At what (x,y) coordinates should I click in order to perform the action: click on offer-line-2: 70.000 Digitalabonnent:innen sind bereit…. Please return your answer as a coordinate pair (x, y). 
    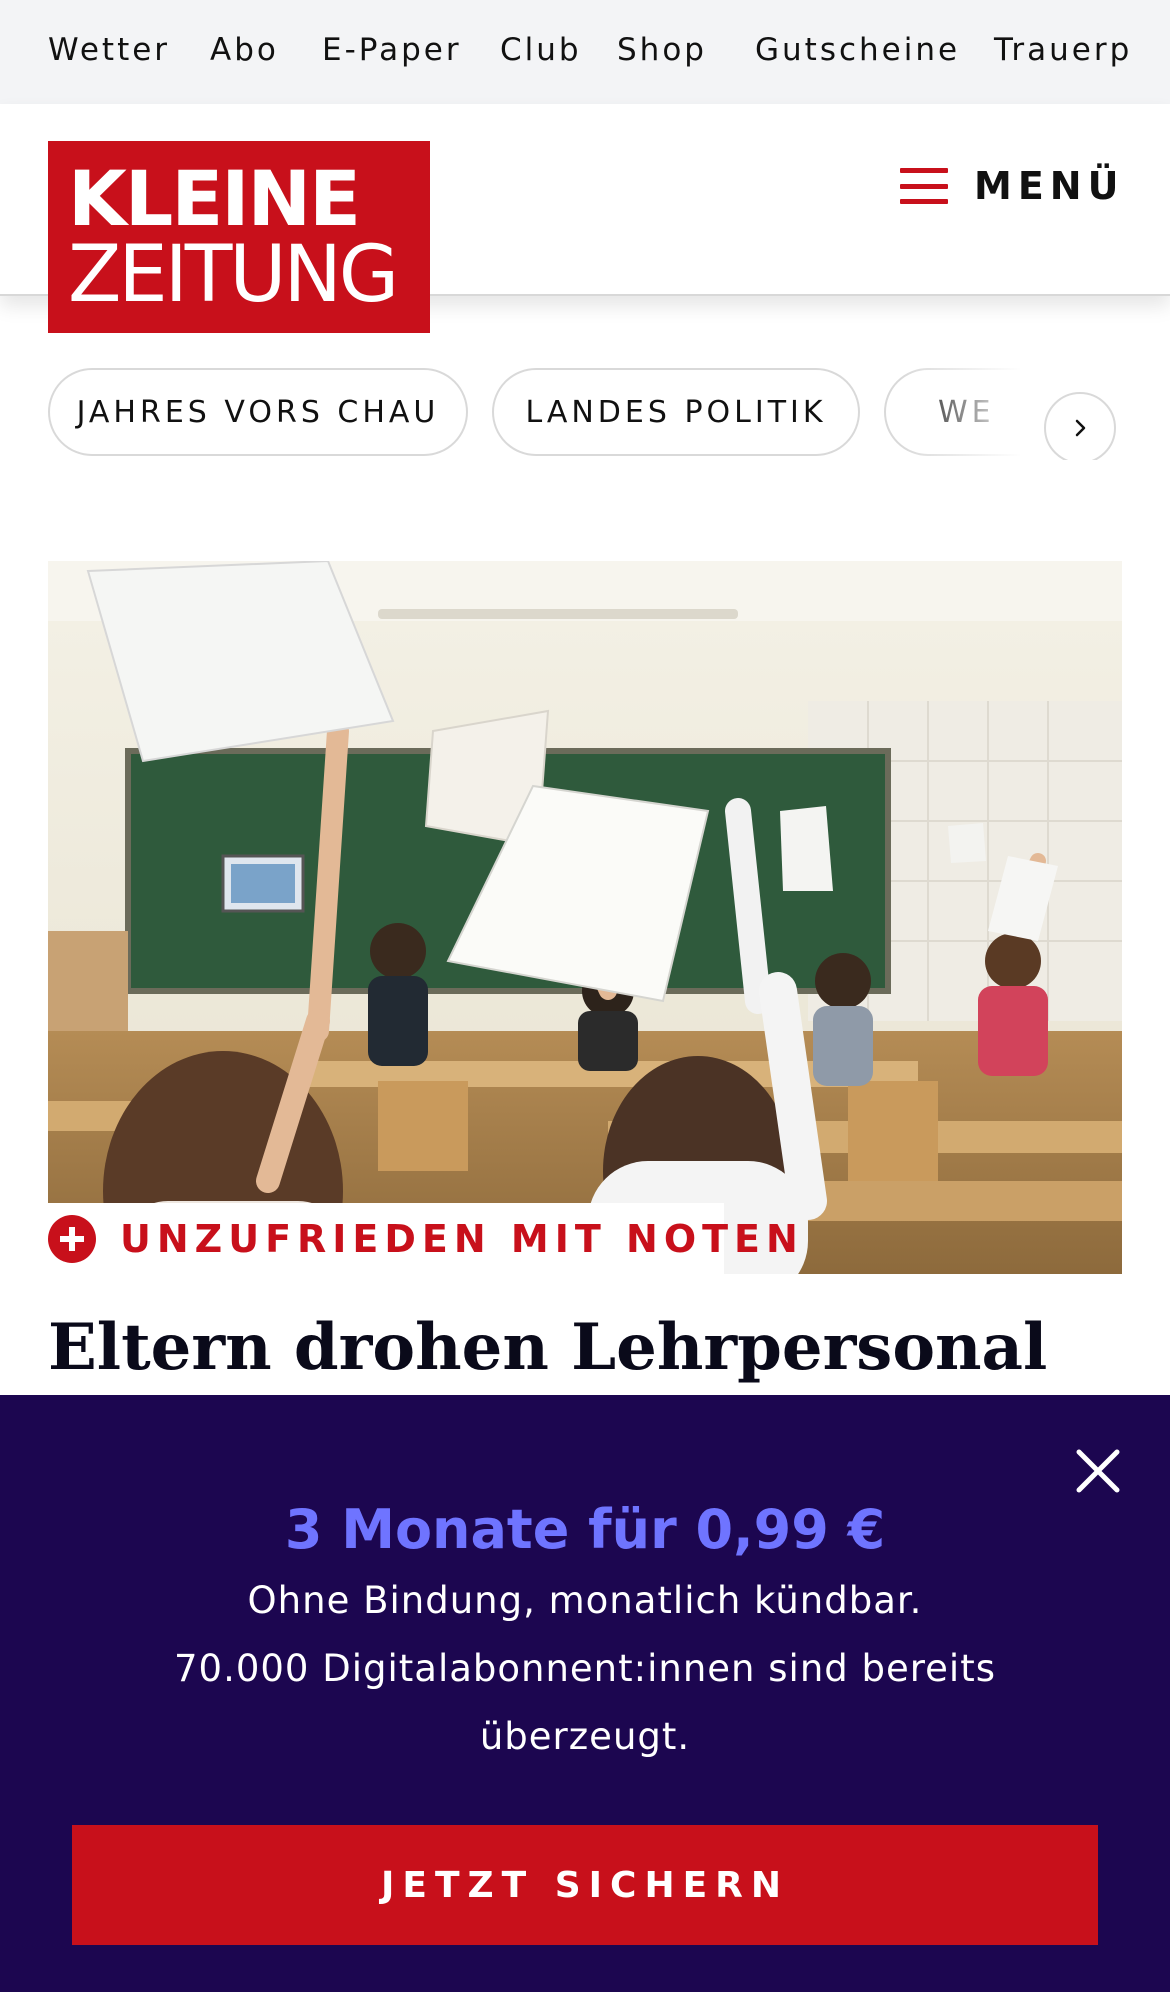
    Looking at the image, I should click on (585, 1668).